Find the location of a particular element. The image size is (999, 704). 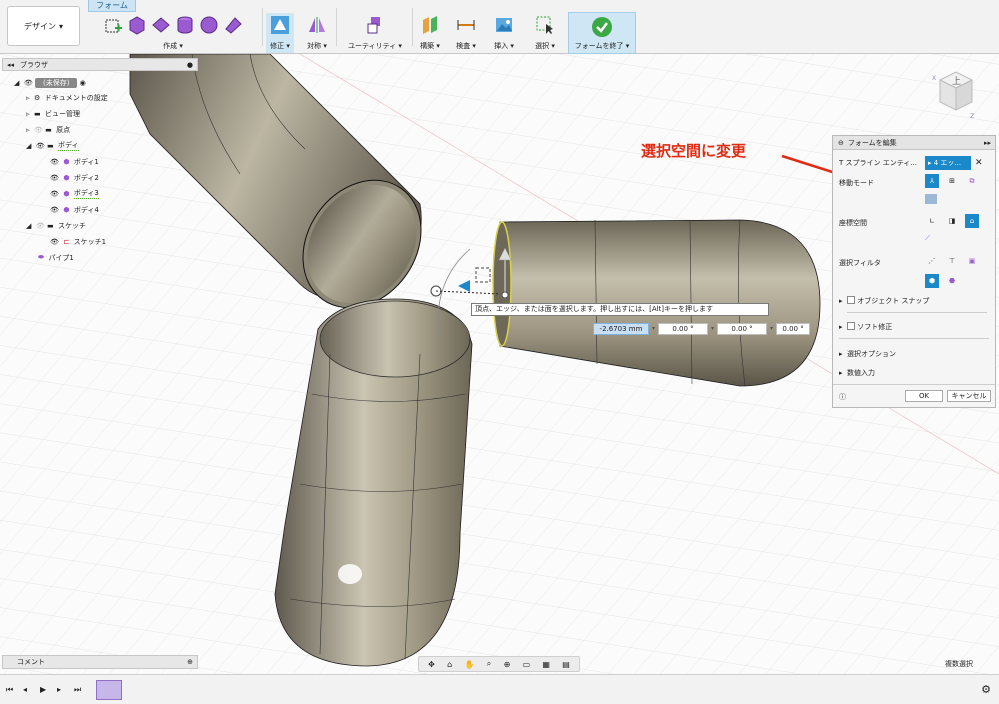

measure-icon is located at coordinates (466, 25).